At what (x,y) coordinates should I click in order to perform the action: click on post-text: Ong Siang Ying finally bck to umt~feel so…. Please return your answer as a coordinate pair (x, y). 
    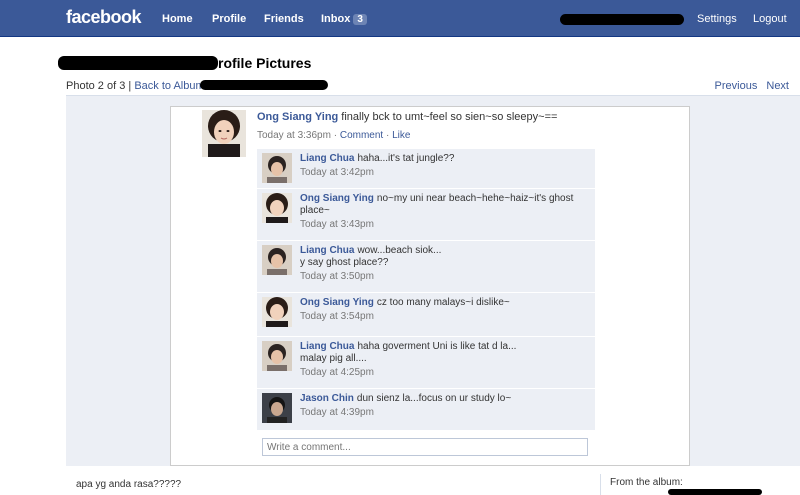
    Looking at the image, I should click on (407, 117).